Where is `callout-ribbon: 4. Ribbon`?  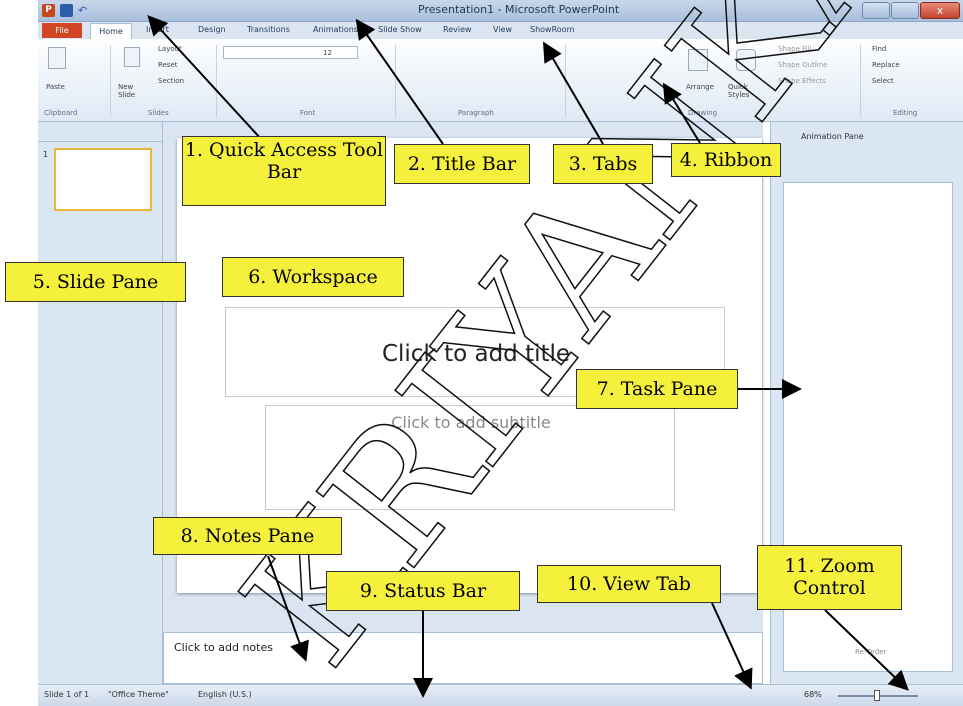
callout-ribbon: 4. Ribbon is located at coordinates (726, 160).